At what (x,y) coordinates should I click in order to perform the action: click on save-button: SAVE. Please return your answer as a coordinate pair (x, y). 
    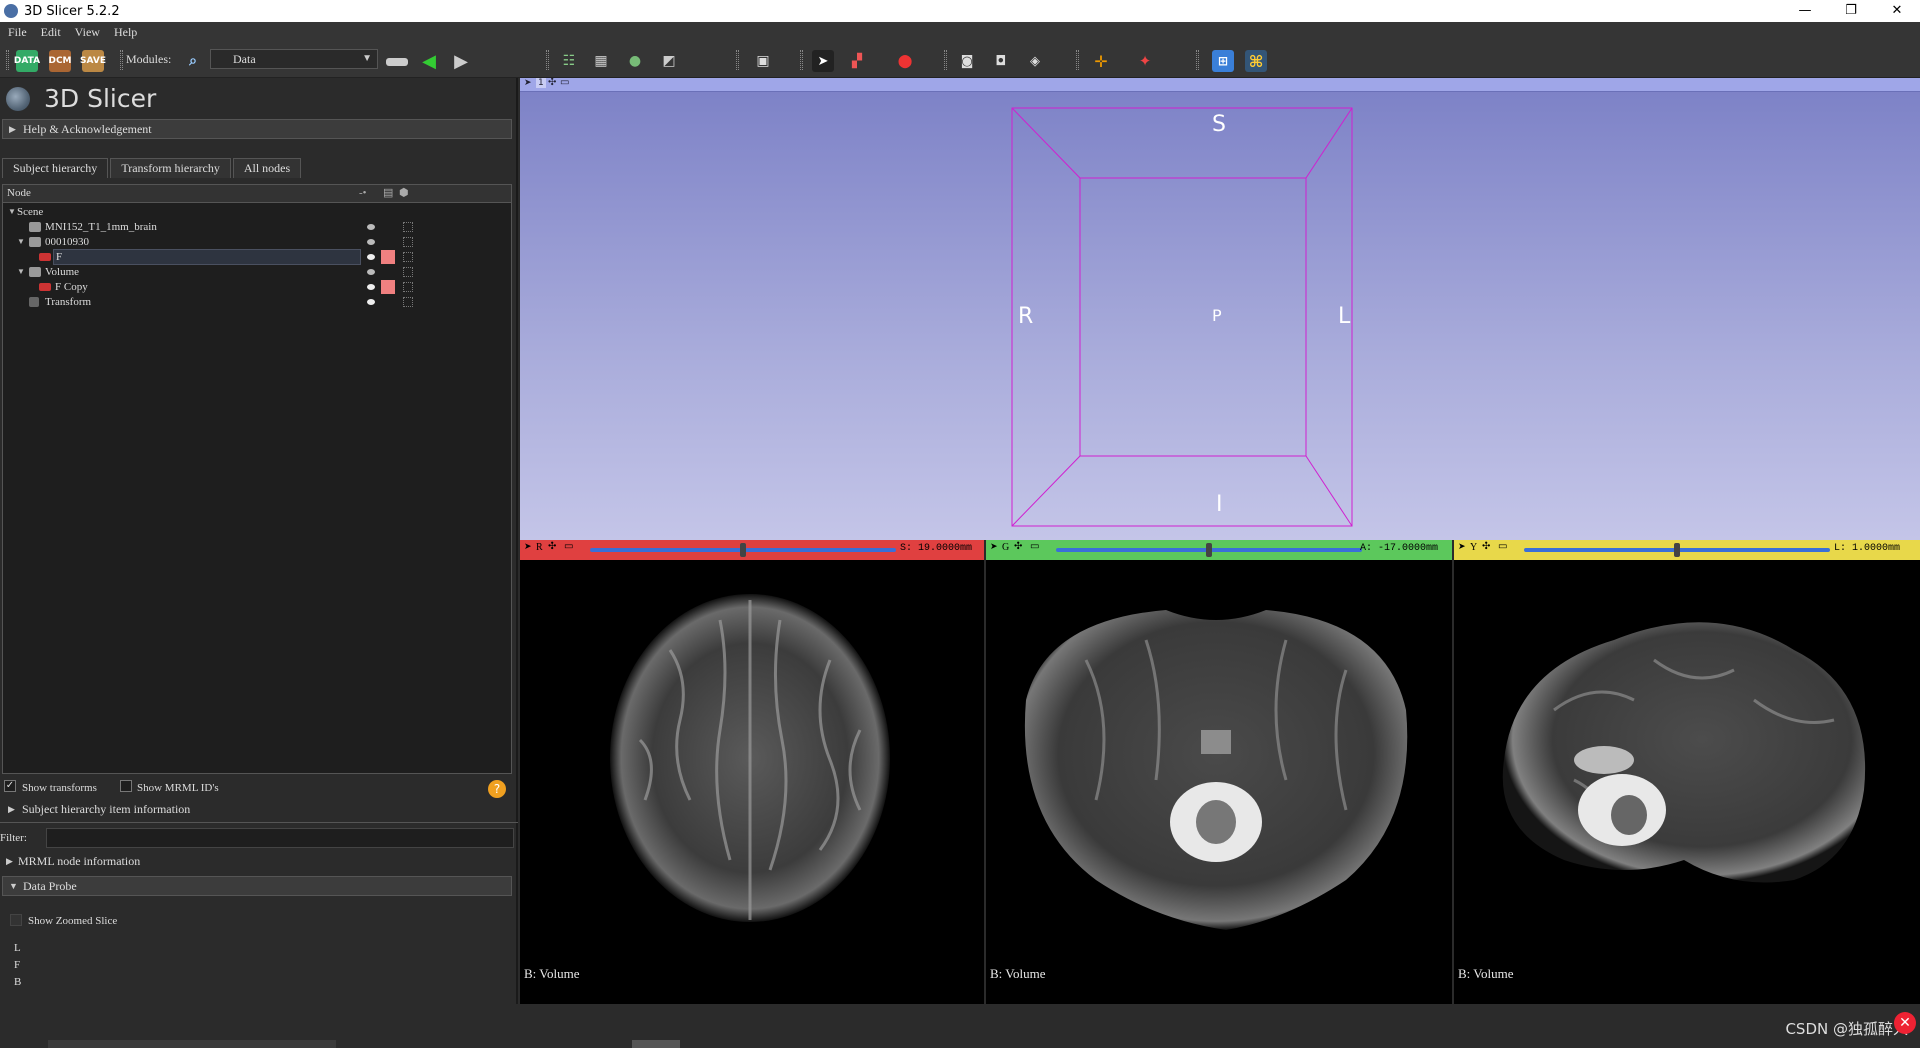
    Looking at the image, I should click on (93, 61).